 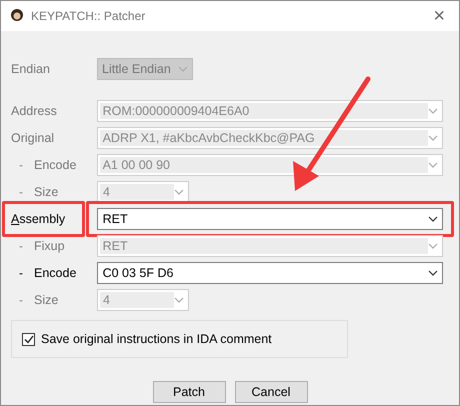 What do you see at coordinates (271, 392) in the screenshot?
I see `dialog-button: Cancel` at bounding box center [271, 392].